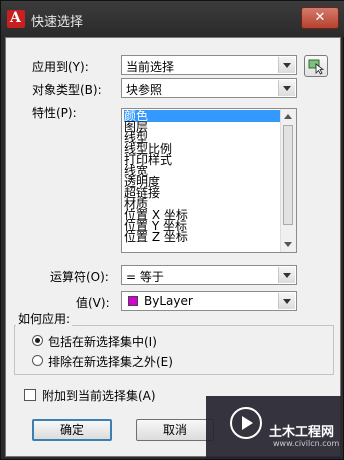 Image resolution: width=344 pixels, height=460 pixels. I want to click on apply-to-value: 当前选择, so click(150, 67).